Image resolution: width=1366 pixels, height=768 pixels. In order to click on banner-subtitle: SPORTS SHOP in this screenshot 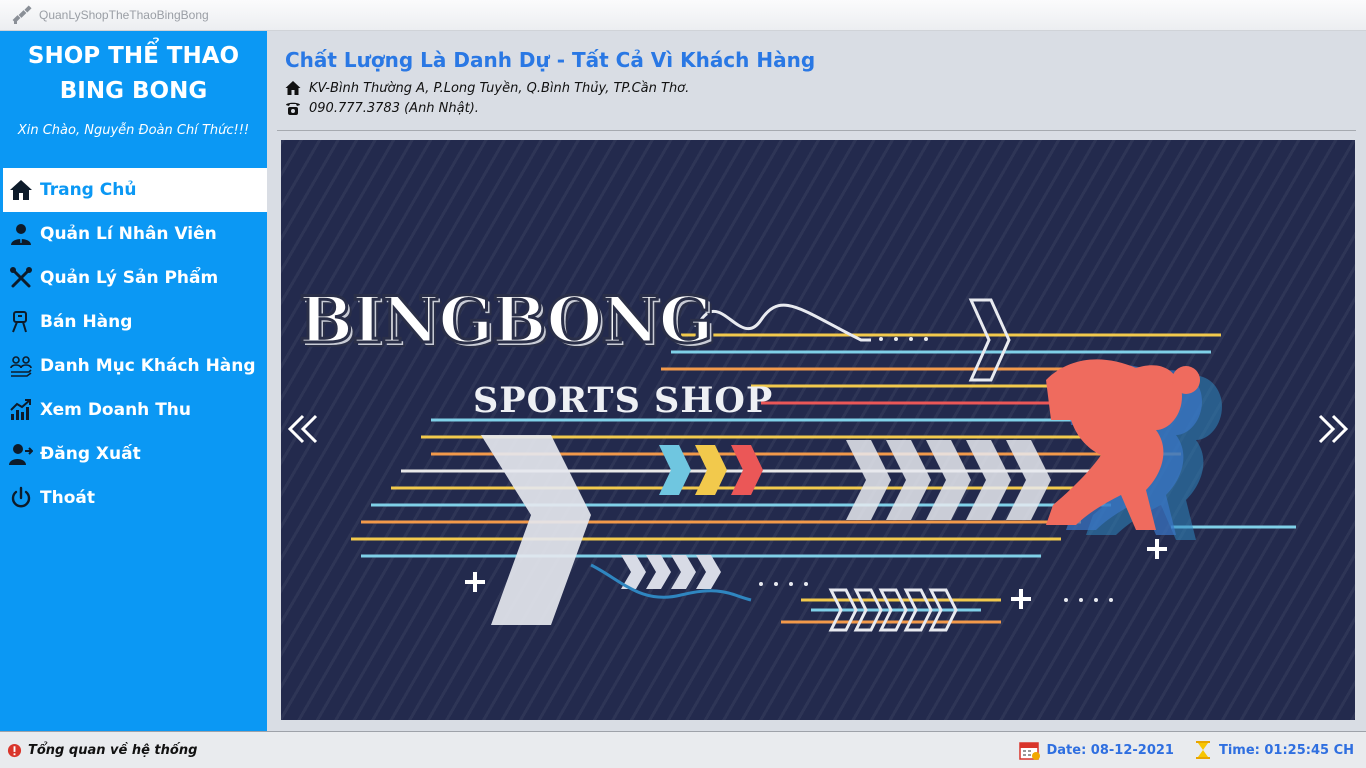, I will do `click(623, 400)`.